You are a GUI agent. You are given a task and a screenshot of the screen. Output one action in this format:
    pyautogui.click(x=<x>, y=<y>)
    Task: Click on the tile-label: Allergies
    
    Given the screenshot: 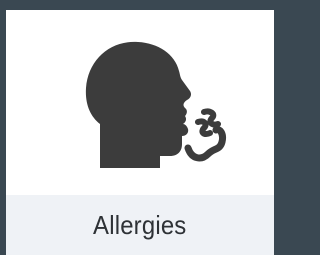 What is the action you would take?
    pyautogui.click(x=140, y=224)
    